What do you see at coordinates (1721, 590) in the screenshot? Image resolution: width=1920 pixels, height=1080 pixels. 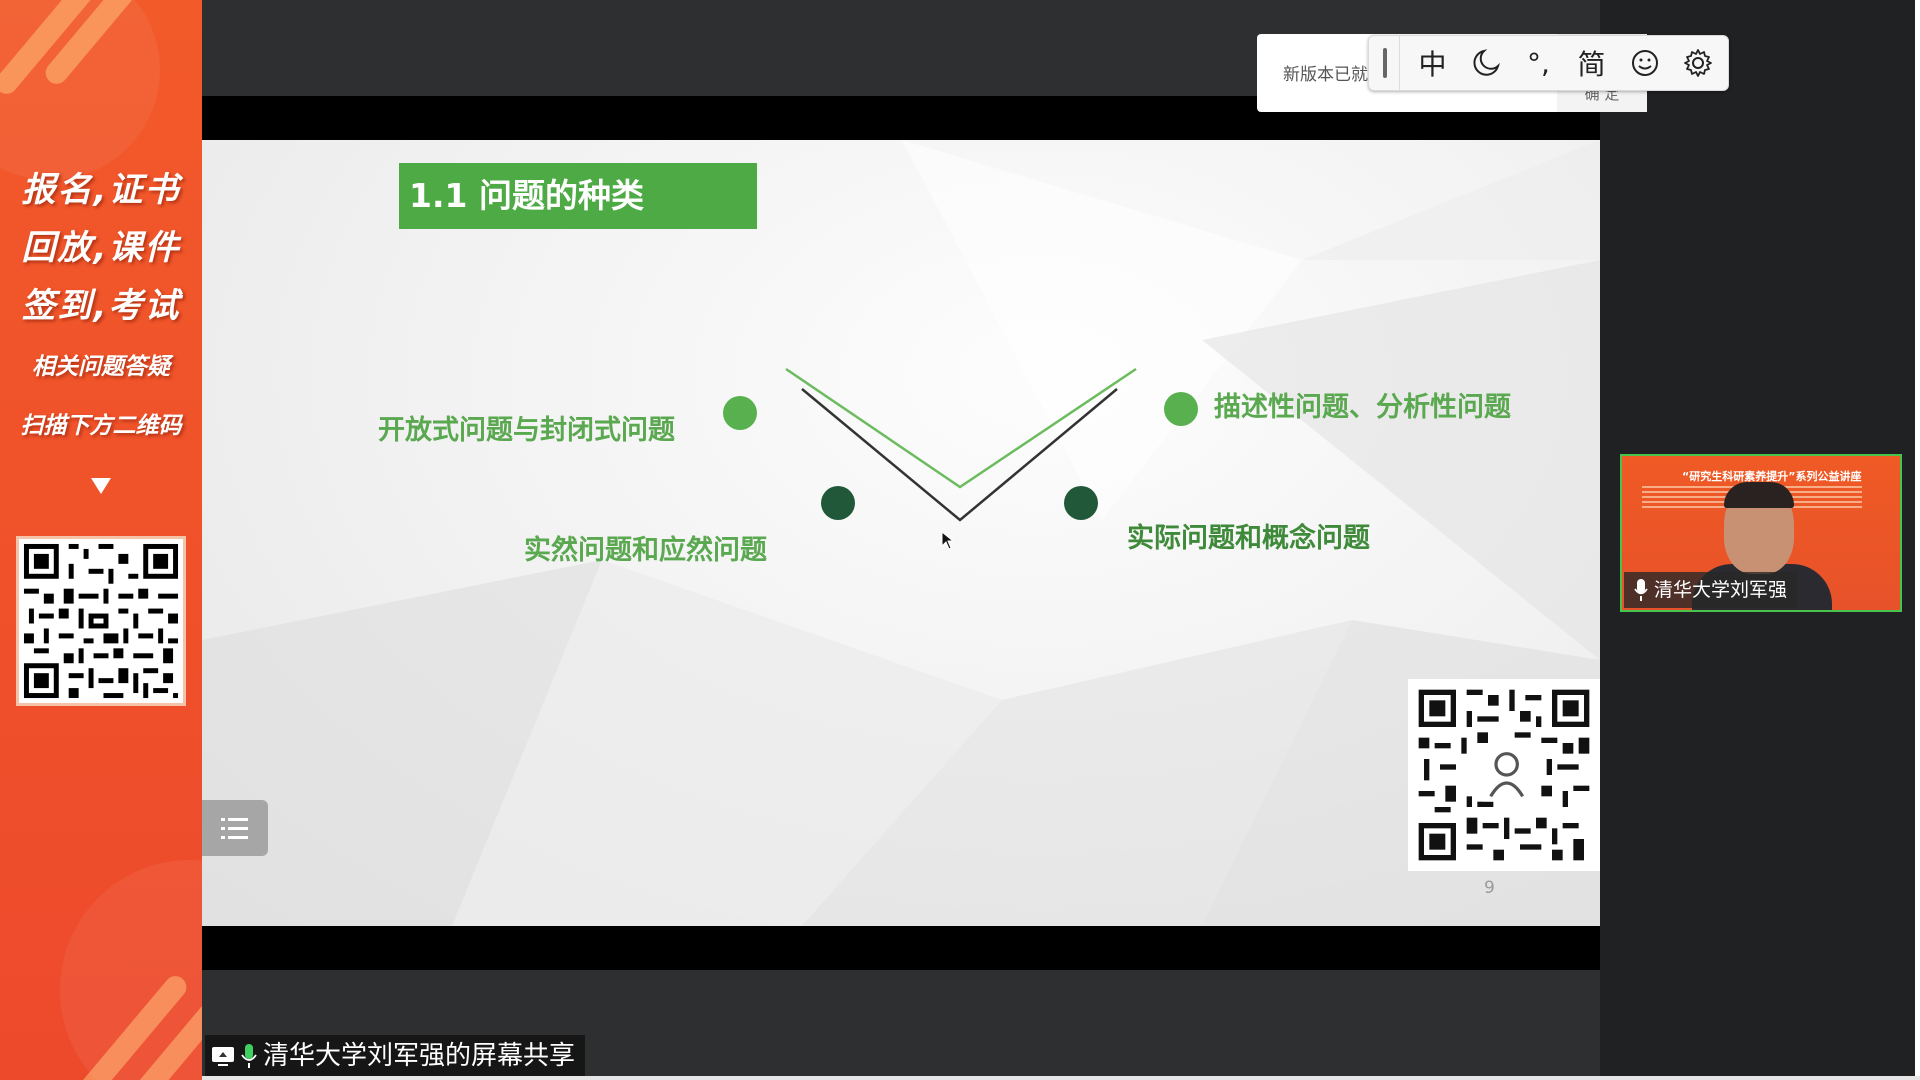 I see `speaker-name: 清华大学刘军强` at bounding box center [1721, 590].